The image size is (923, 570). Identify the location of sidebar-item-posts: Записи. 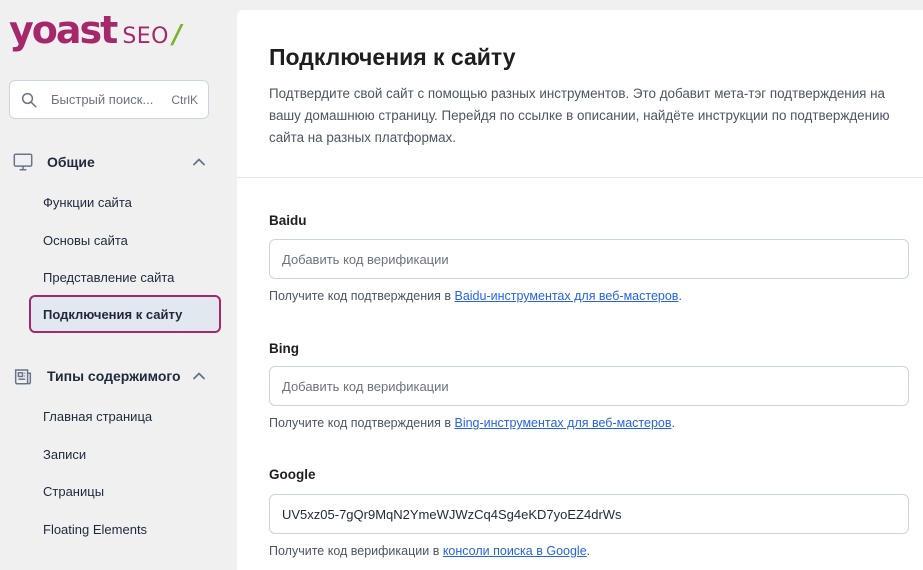
(125, 454).